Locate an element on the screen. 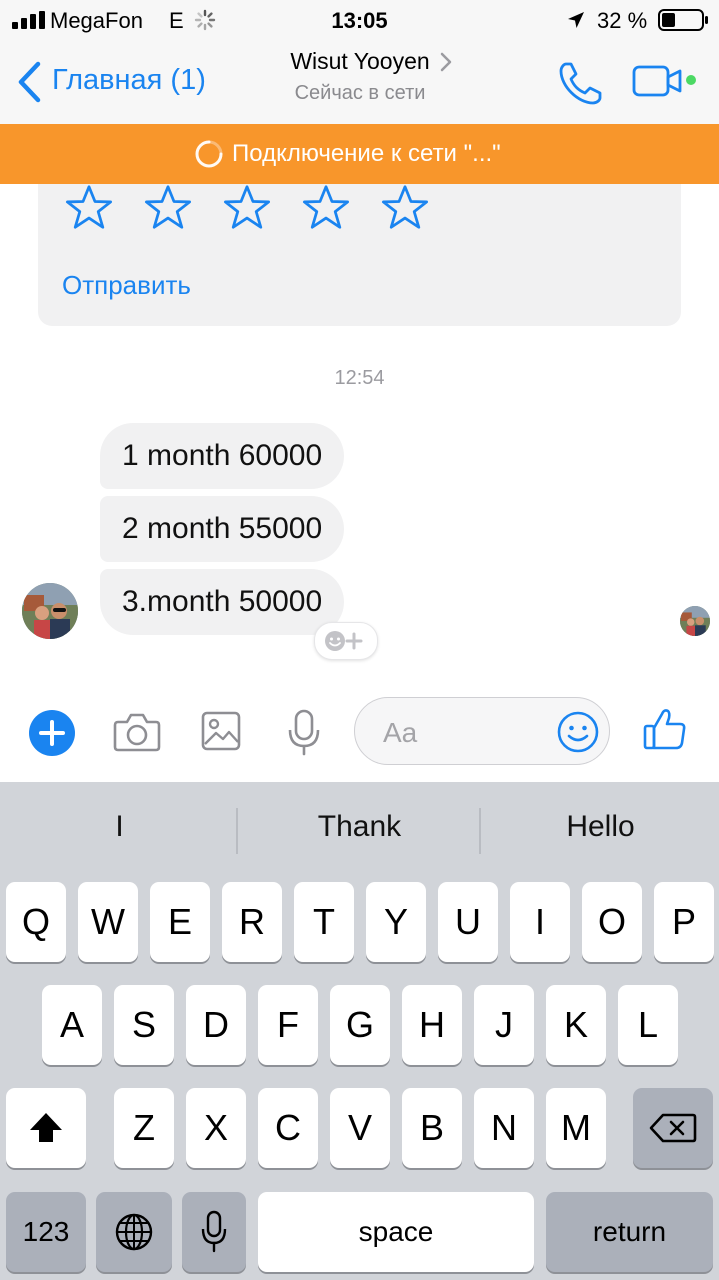 This screenshot has height=1280, width=719. message-bubble: 3.month 50000 is located at coordinates (222, 602).